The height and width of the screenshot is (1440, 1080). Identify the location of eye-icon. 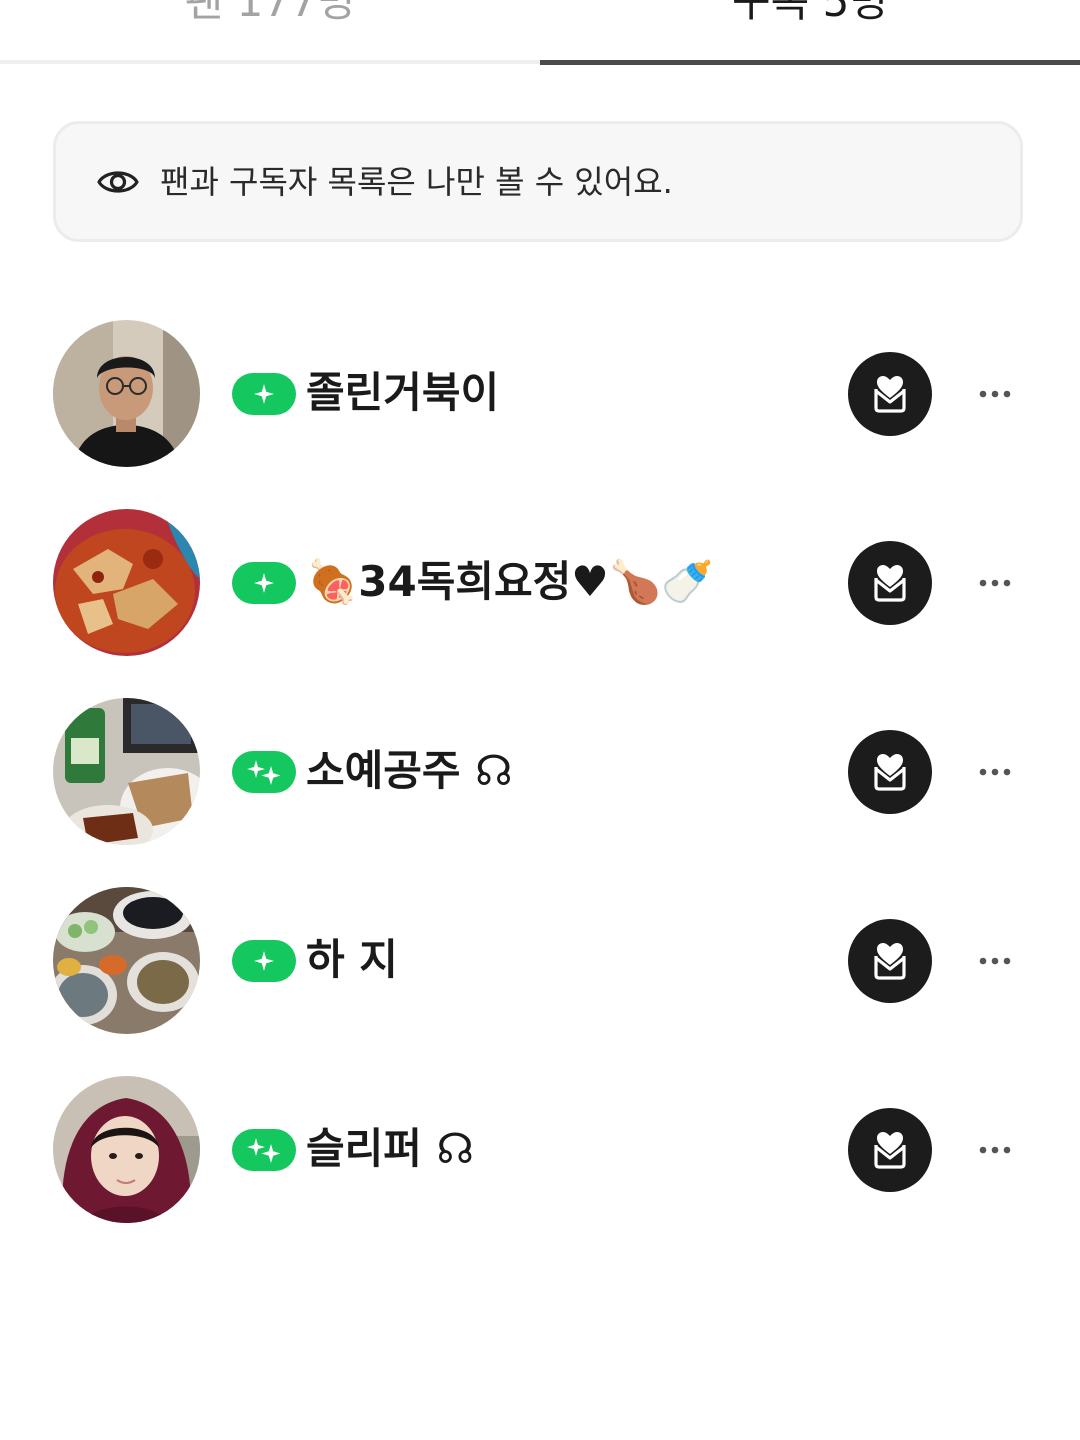
(118, 182).